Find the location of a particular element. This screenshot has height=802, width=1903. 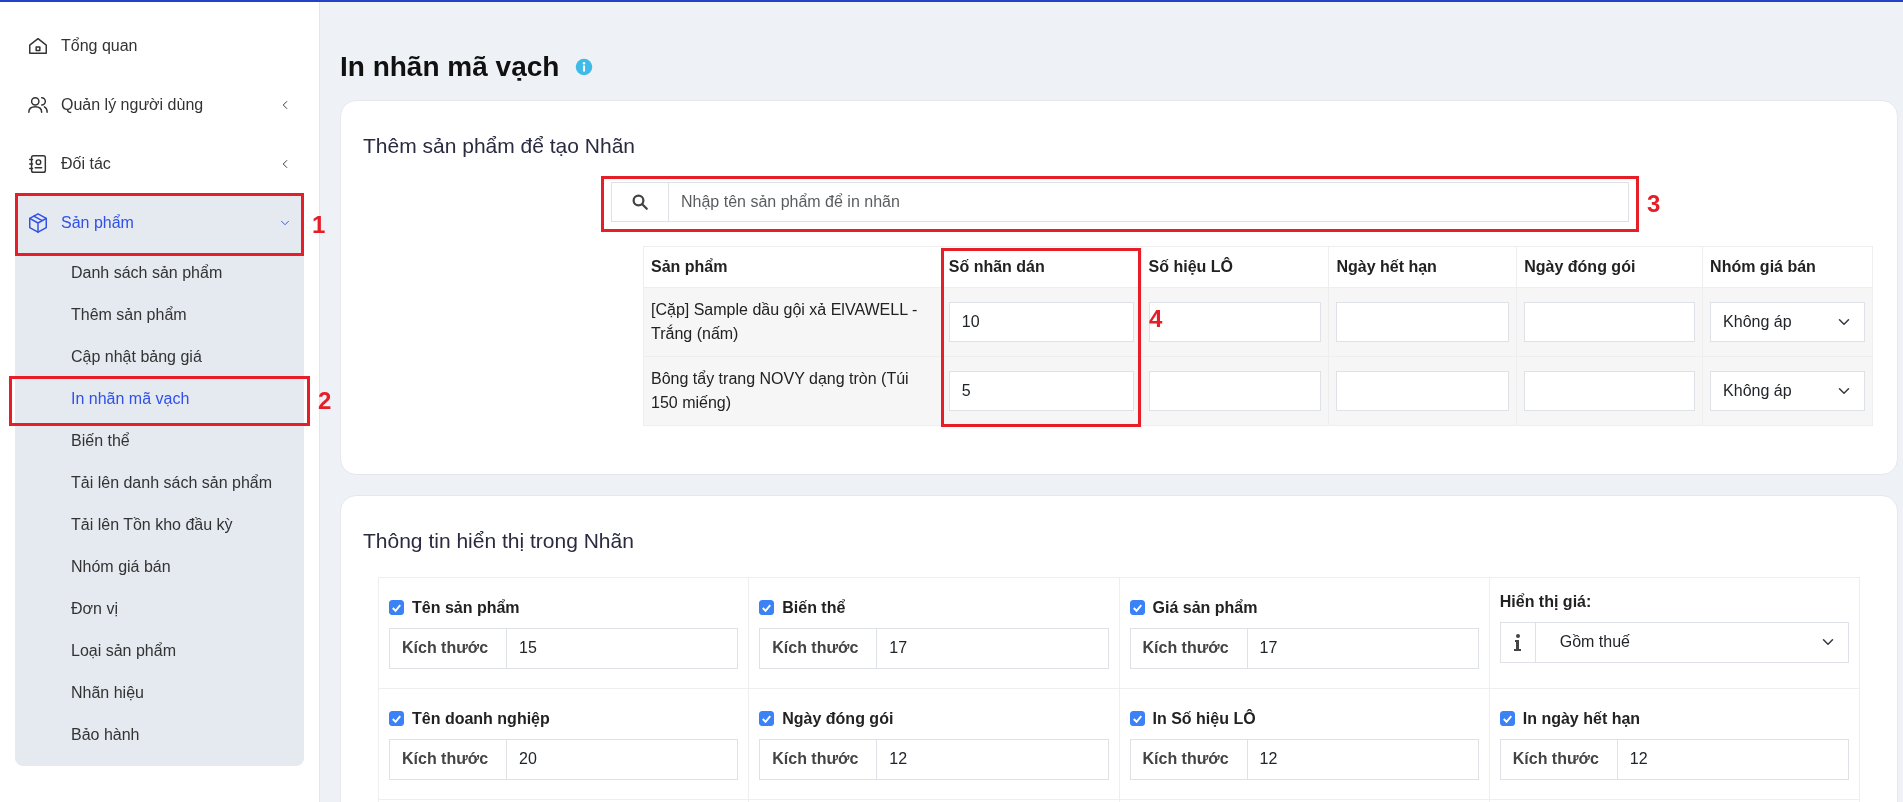

annotation-number: 4 is located at coordinates (1156, 319).